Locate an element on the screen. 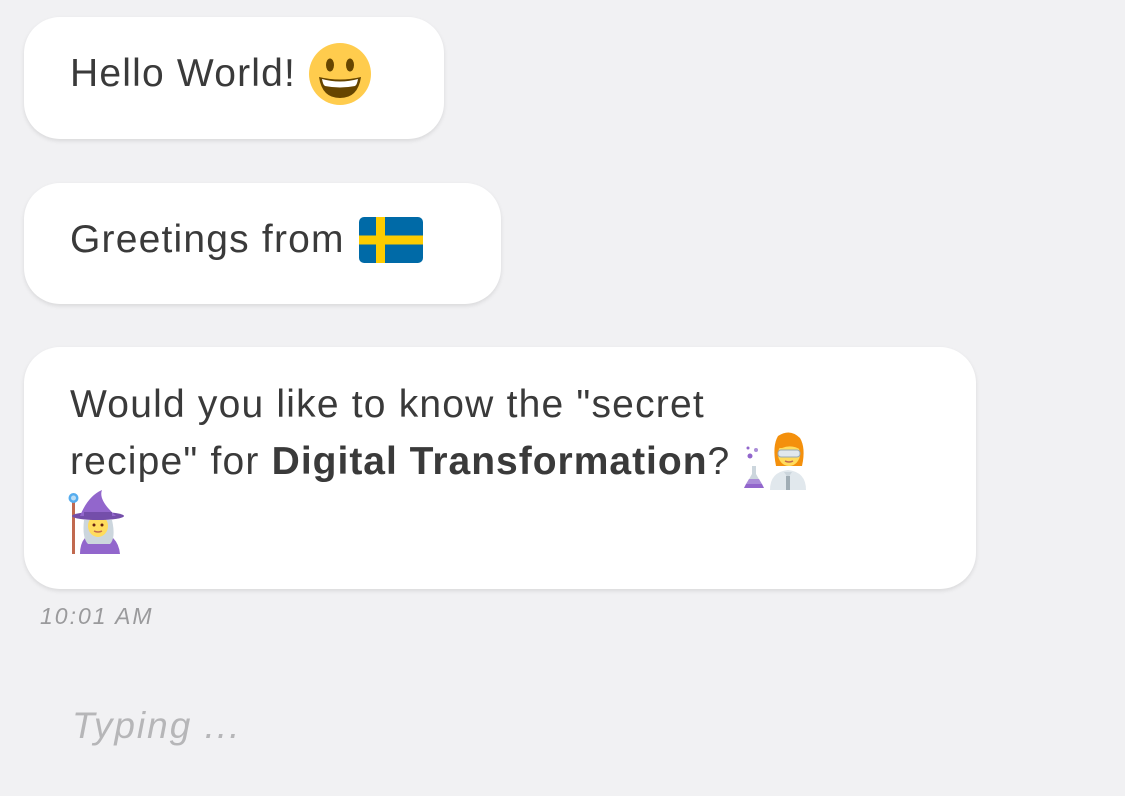  message-line: recipe" for Digital Transformation ? is located at coordinates (500, 460).